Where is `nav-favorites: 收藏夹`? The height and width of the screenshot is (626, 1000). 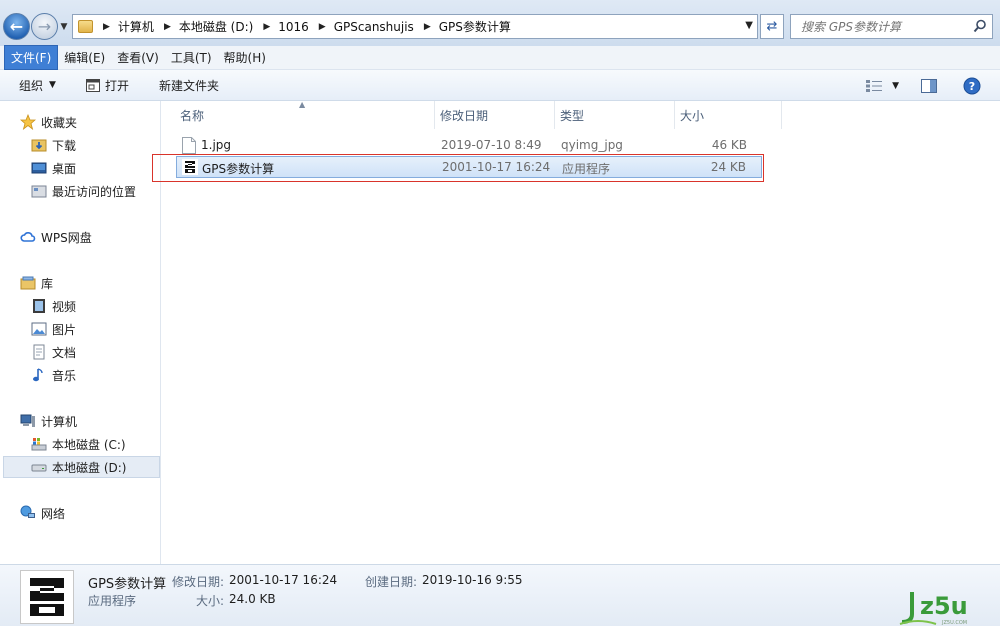
nav-favorites: 收藏夹 is located at coordinates (48, 122).